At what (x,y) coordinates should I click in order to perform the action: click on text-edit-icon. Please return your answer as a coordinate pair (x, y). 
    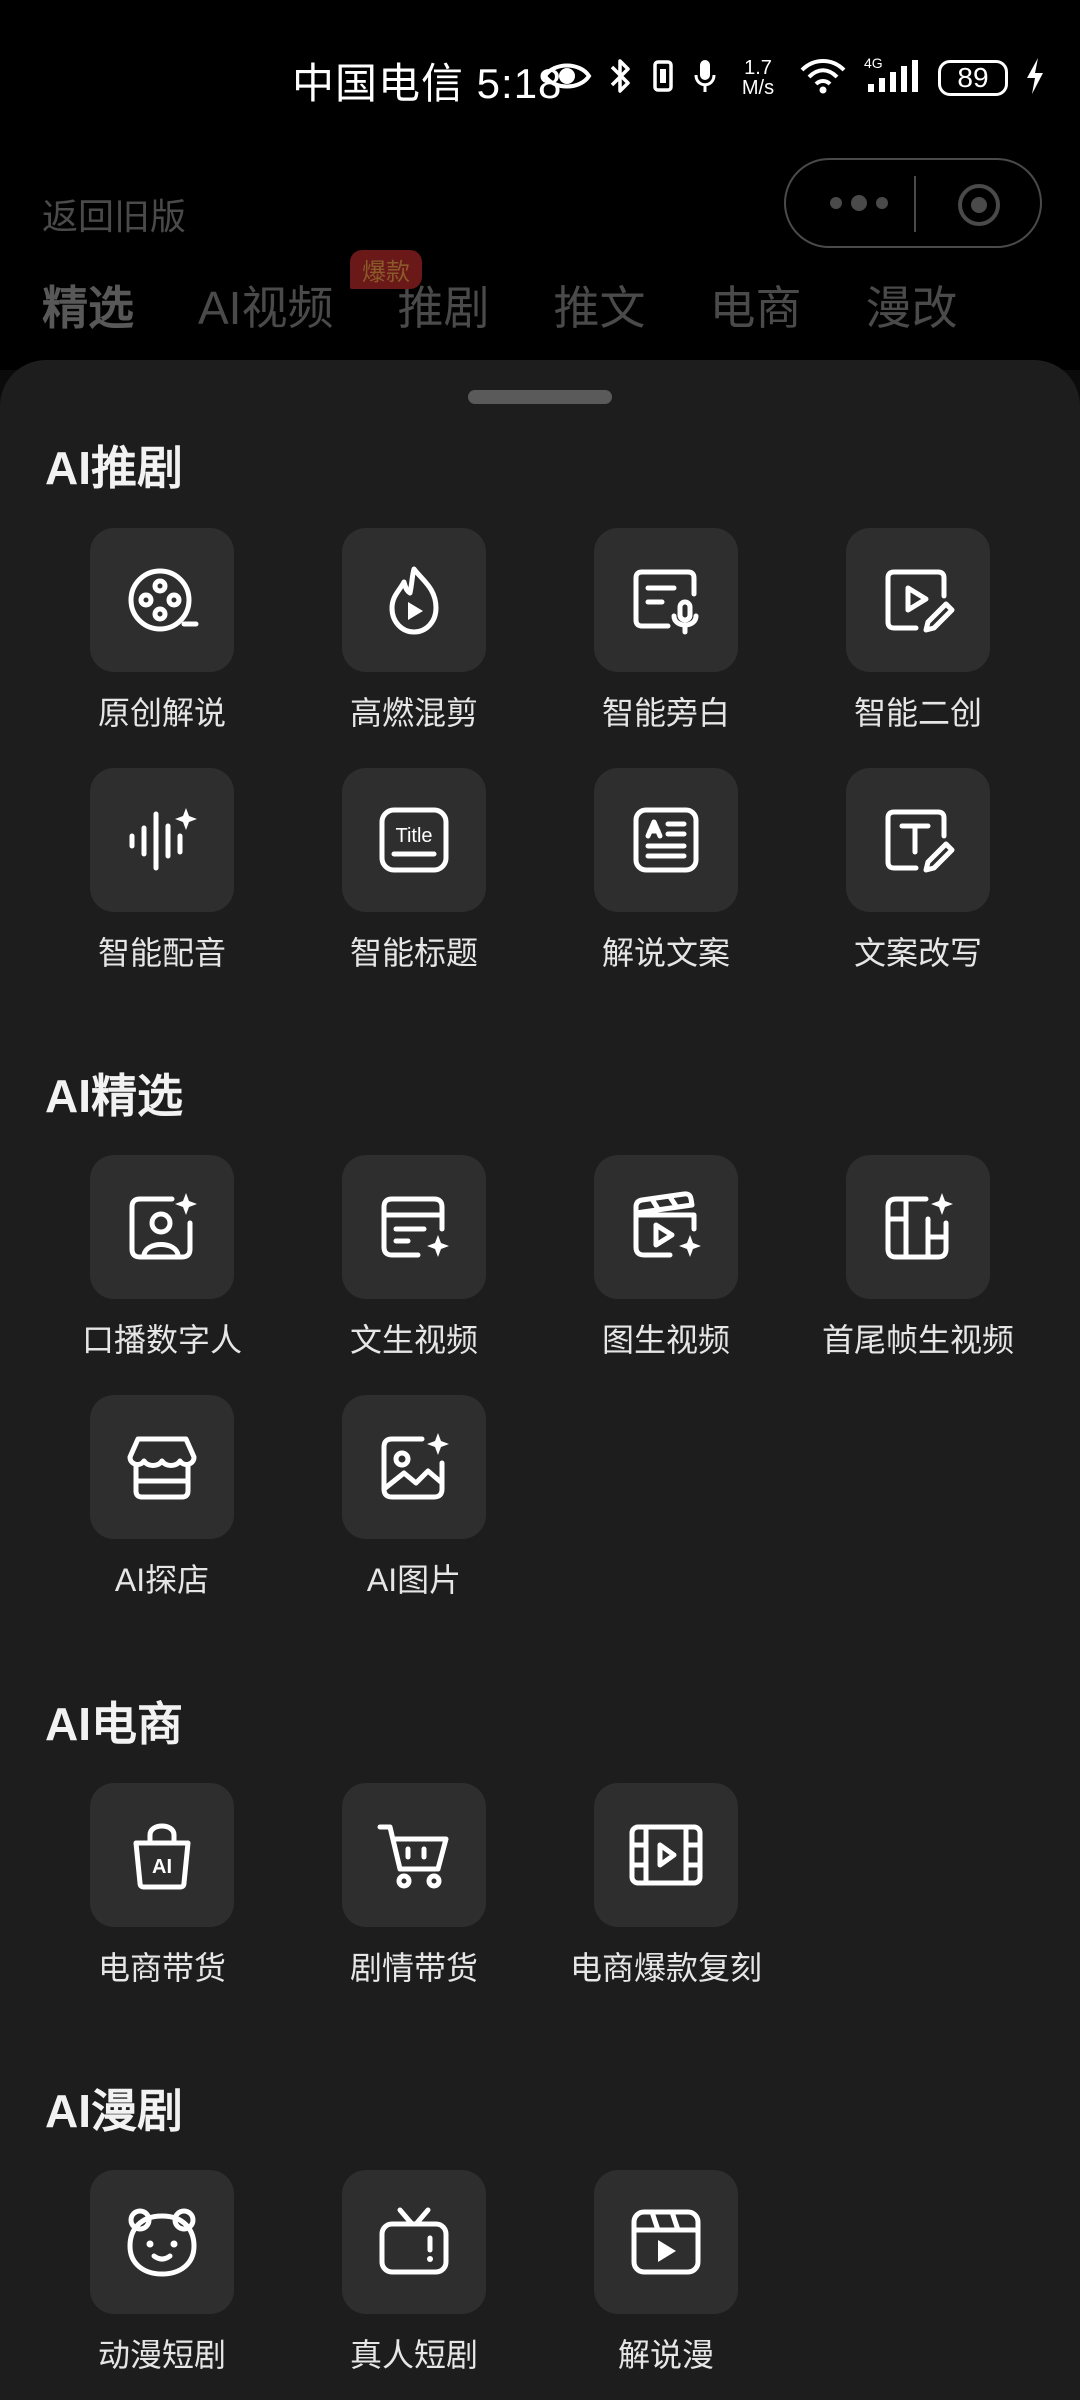
    Looking at the image, I should click on (918, 840).